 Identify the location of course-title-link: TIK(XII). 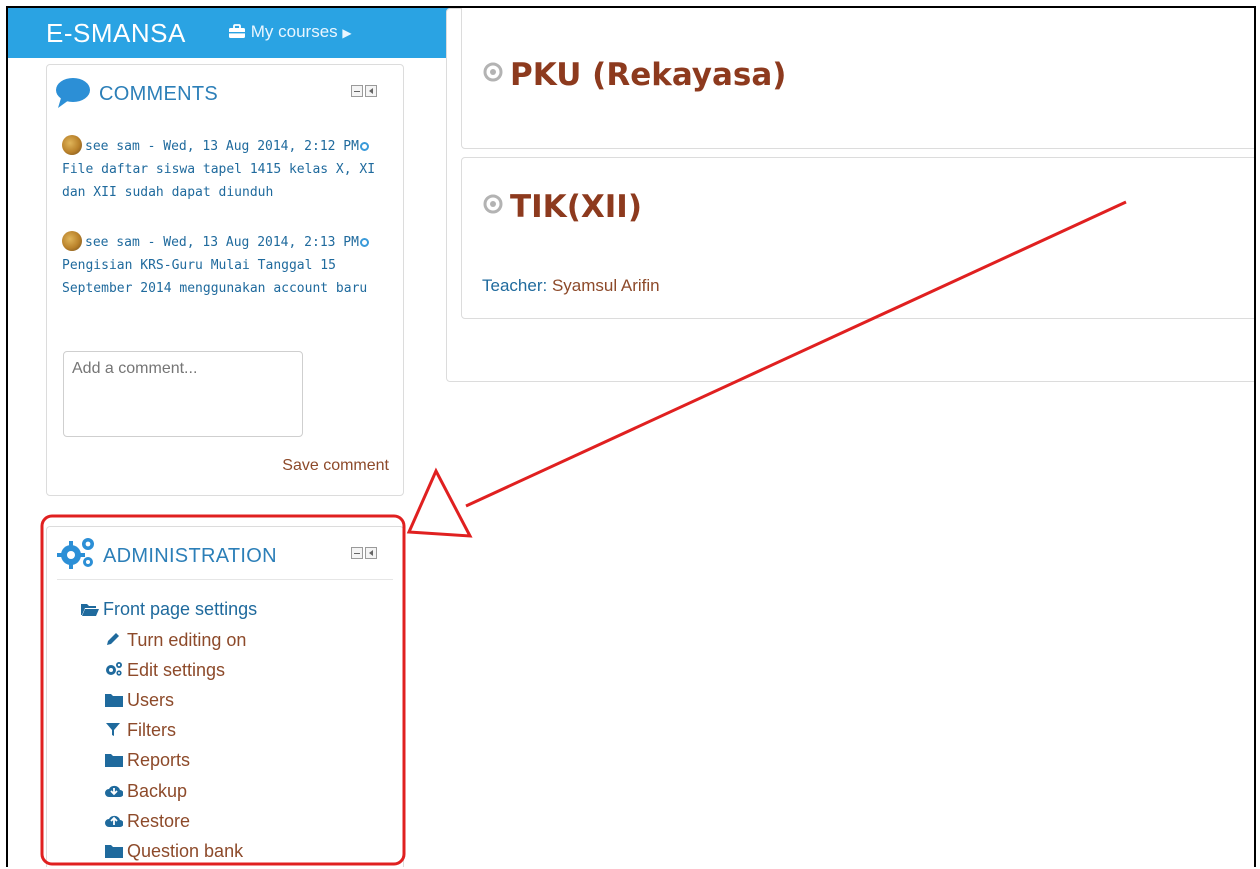
(562, 205).